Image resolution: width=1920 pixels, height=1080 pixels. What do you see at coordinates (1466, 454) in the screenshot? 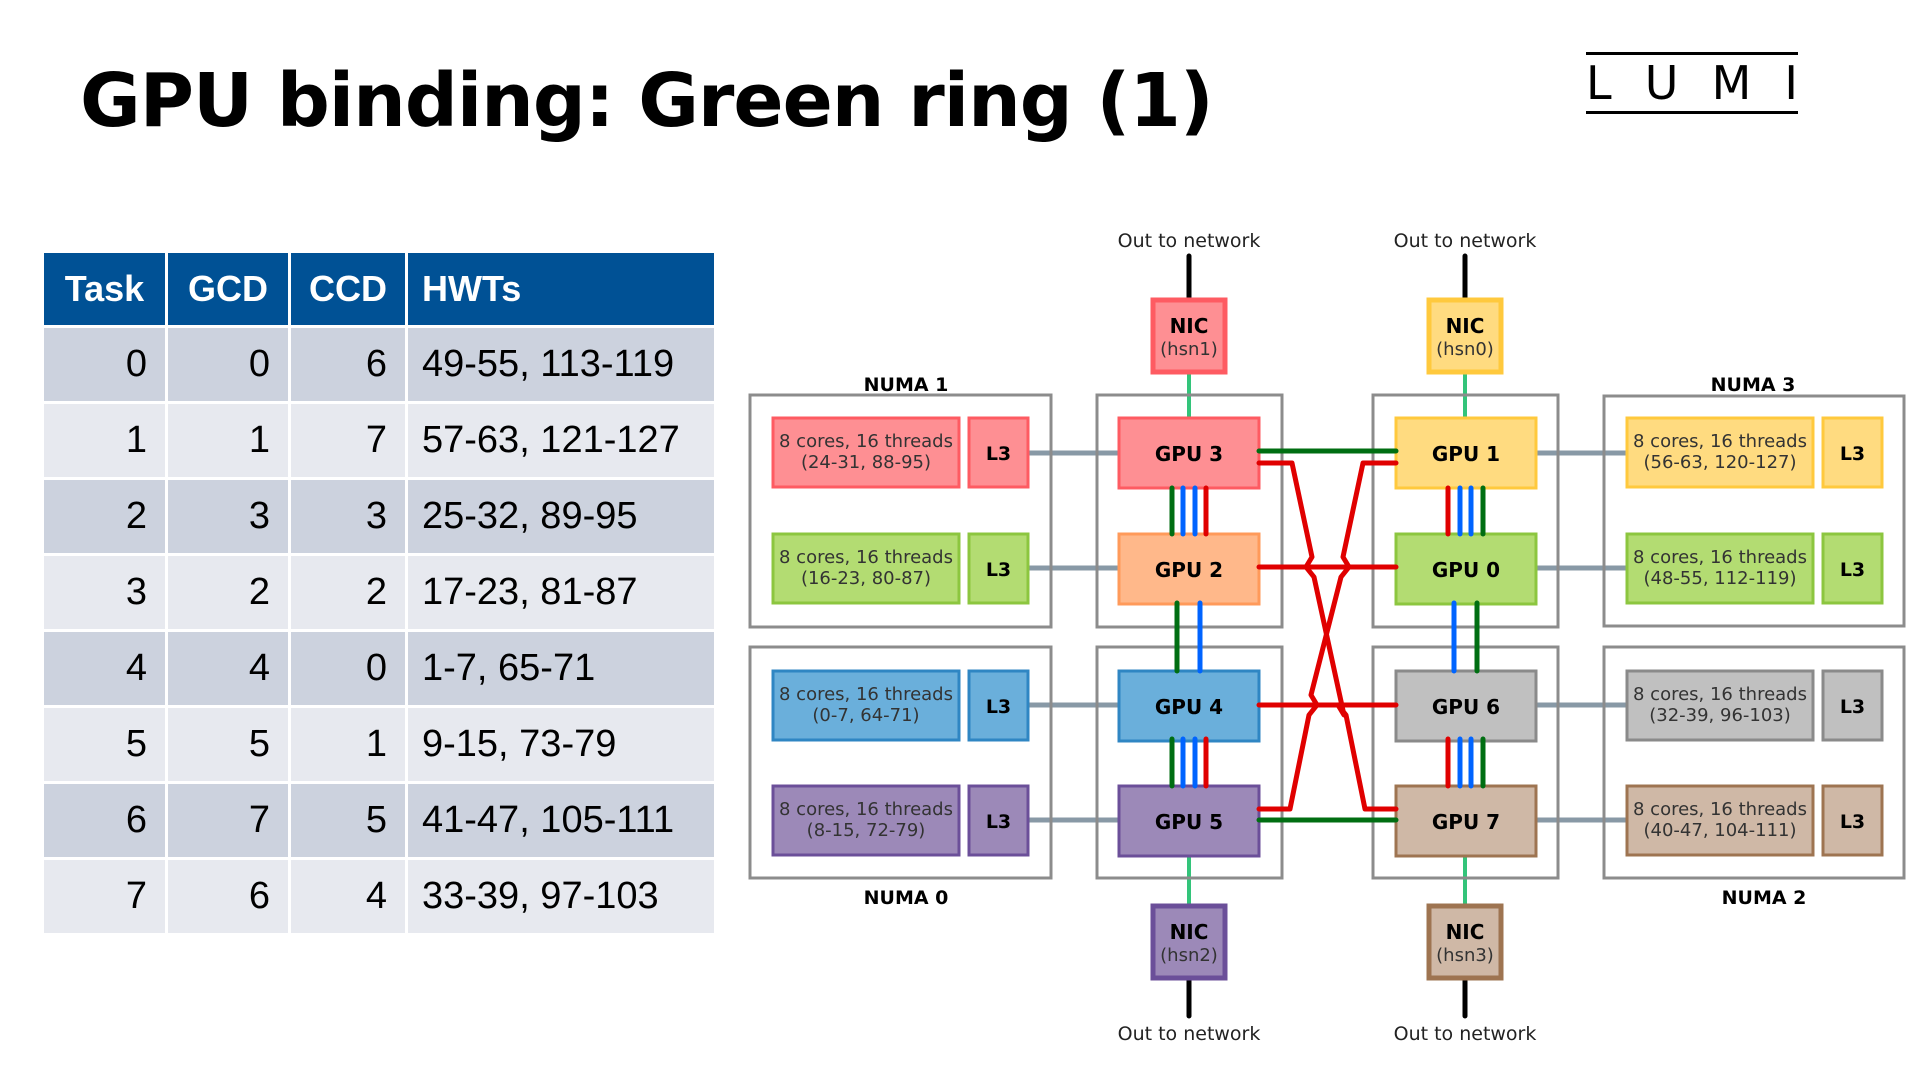
I see `gpu1-label: GPU 1` at bounding box center [1466, 454].